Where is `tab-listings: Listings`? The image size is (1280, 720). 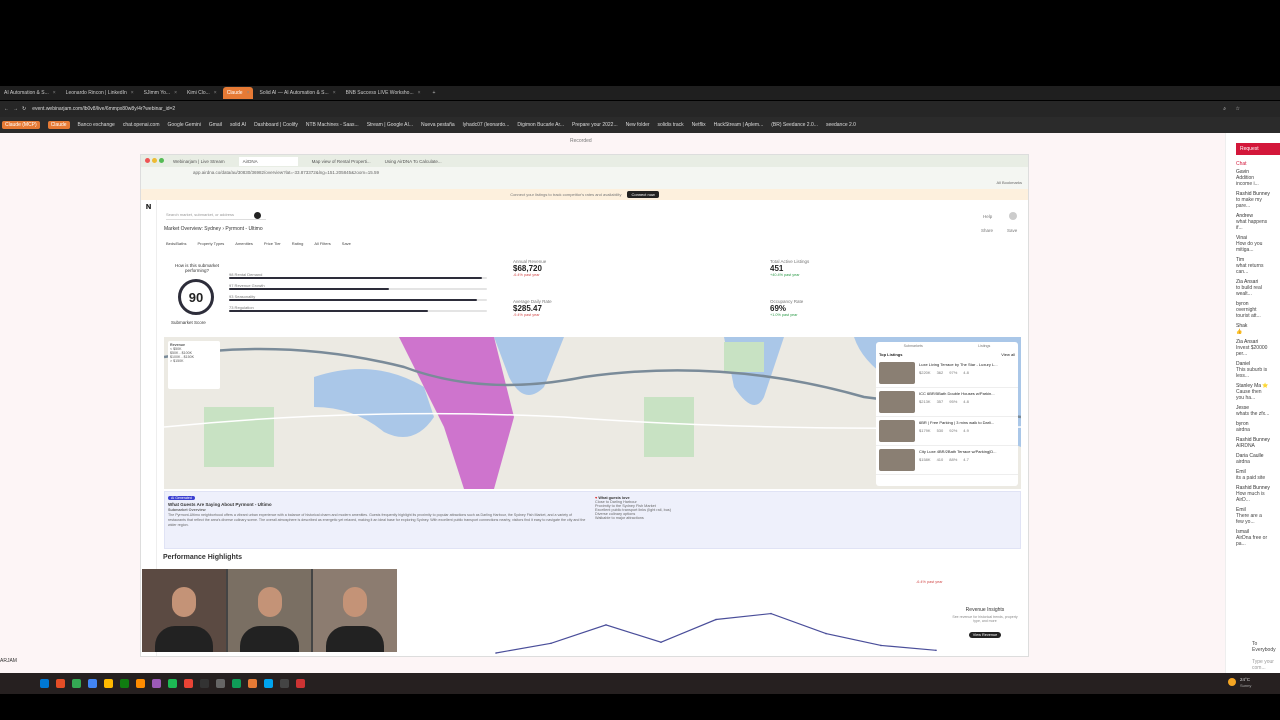 tab-listings: Listings is located at coordinates (984, 346).